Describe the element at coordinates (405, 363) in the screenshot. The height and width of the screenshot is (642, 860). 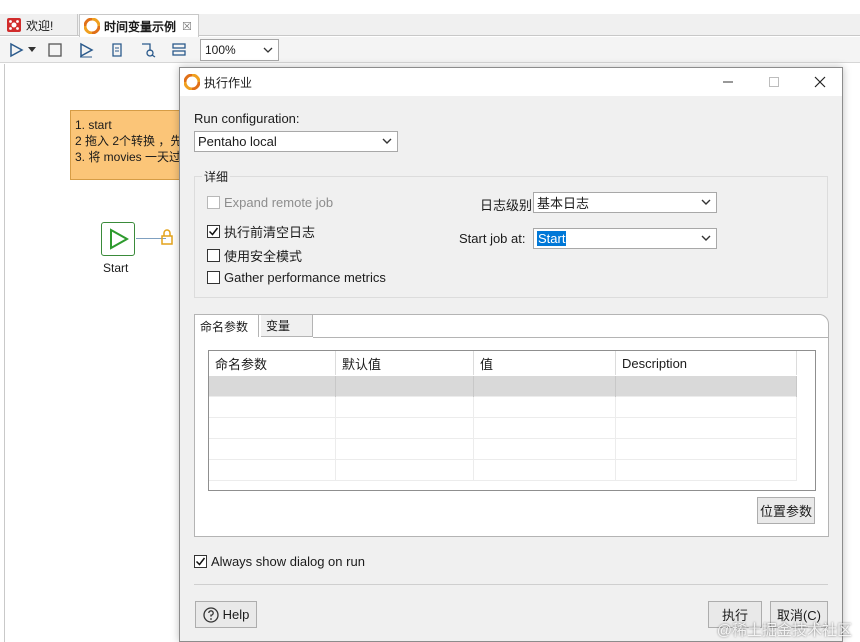
I see `column-header: 默认值` at that location.